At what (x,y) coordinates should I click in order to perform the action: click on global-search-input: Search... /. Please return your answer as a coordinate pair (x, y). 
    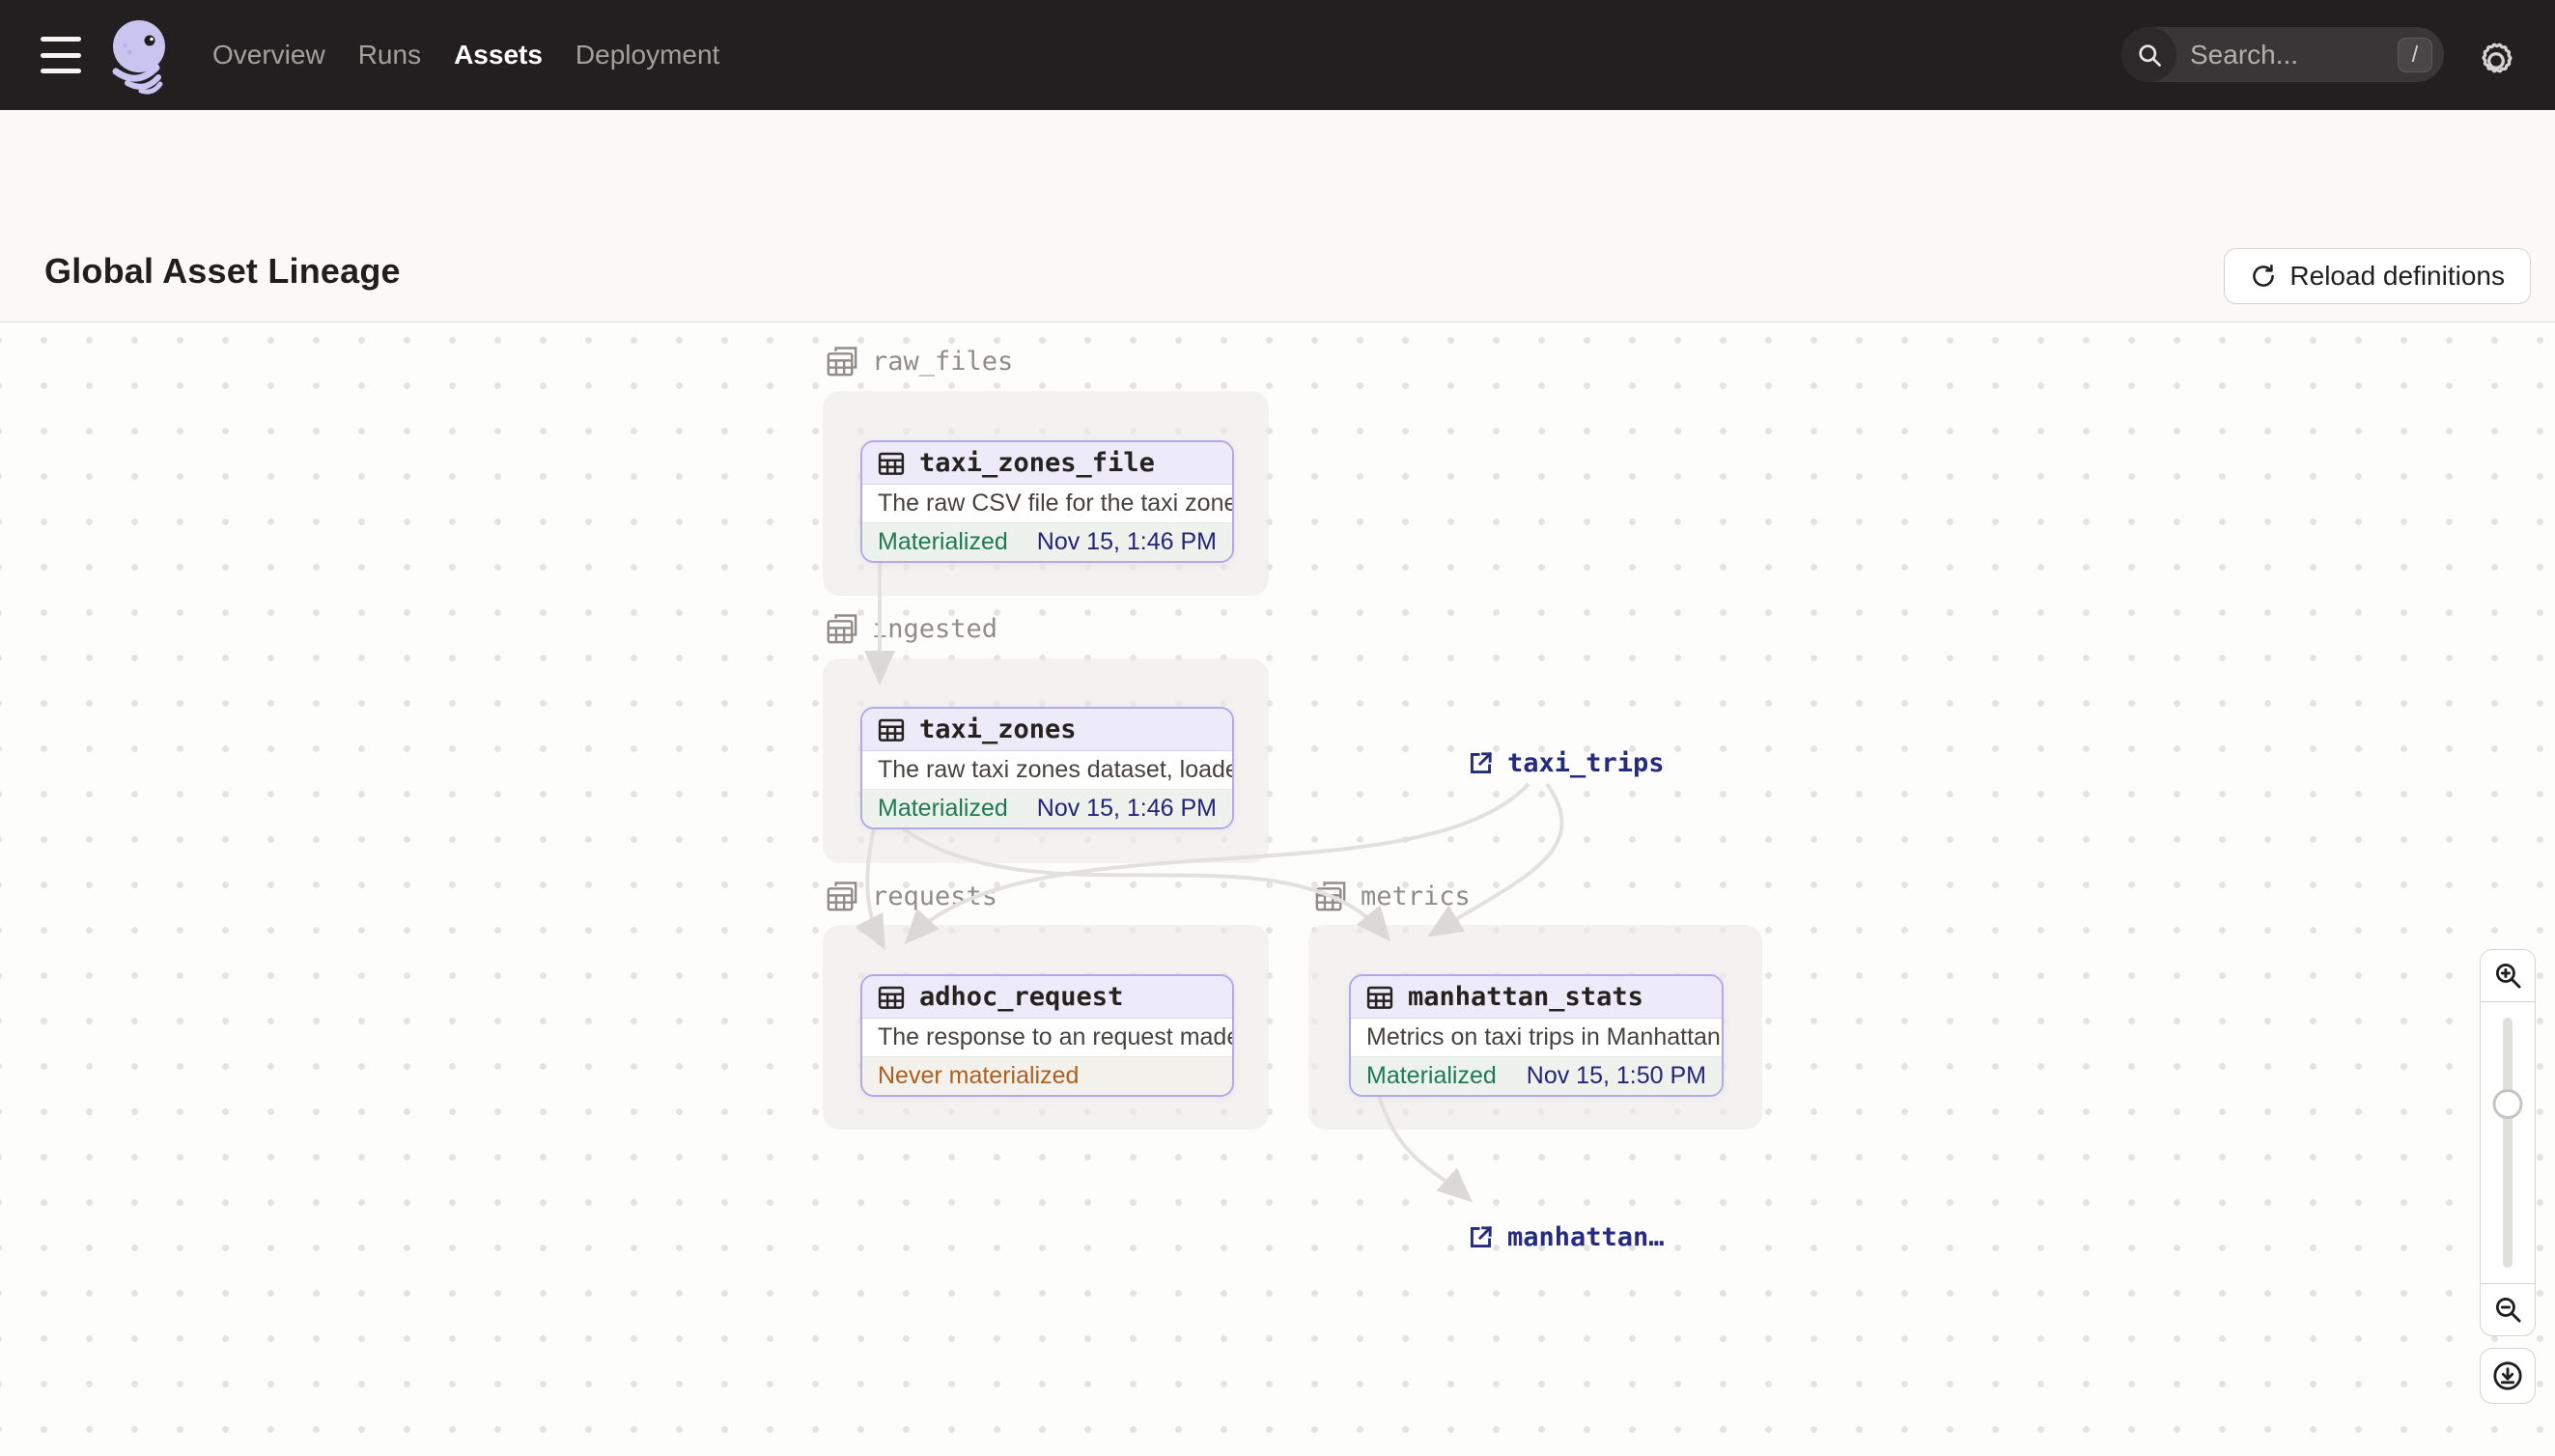
    Looking at the image, I should click on (2282, 55).